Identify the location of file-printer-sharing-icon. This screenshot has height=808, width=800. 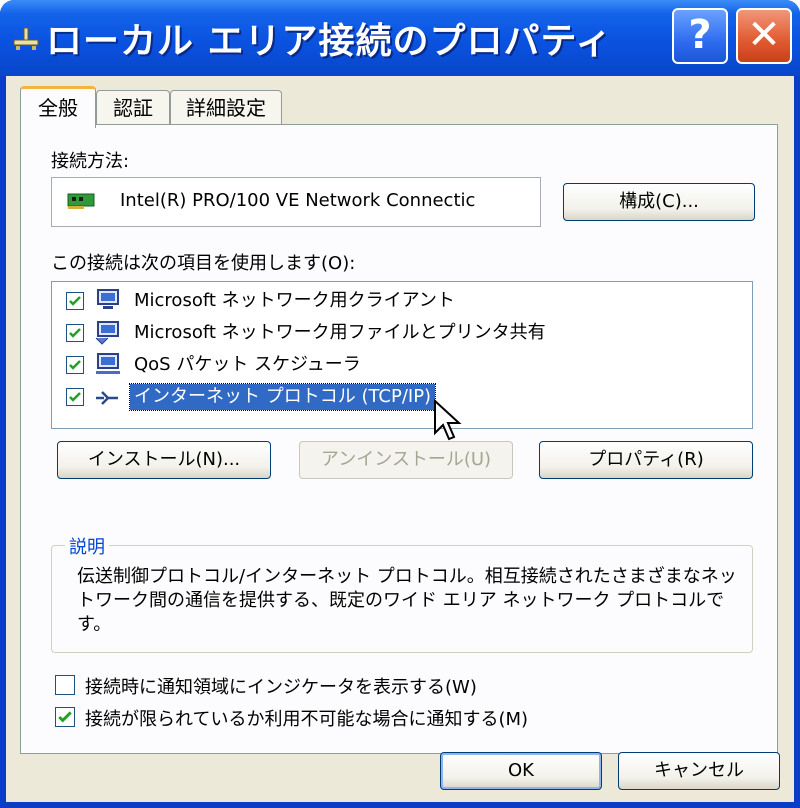
(107, 333).